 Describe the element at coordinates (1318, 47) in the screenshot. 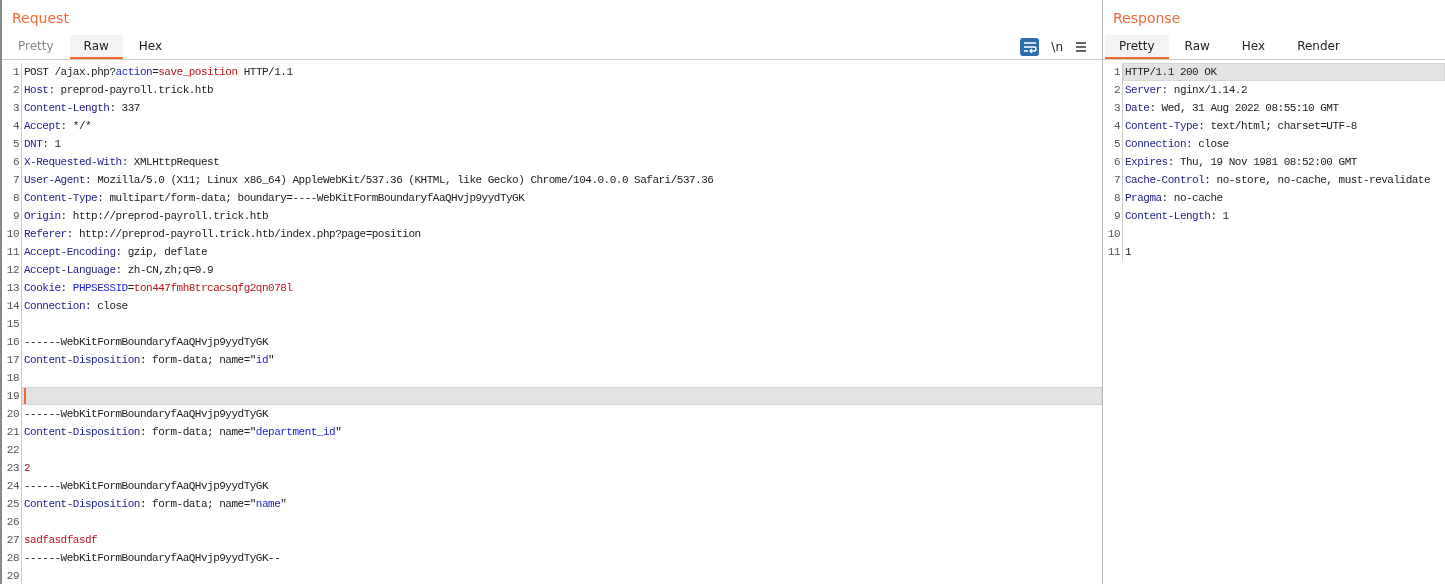

I see `view-tab: Render` at that location.